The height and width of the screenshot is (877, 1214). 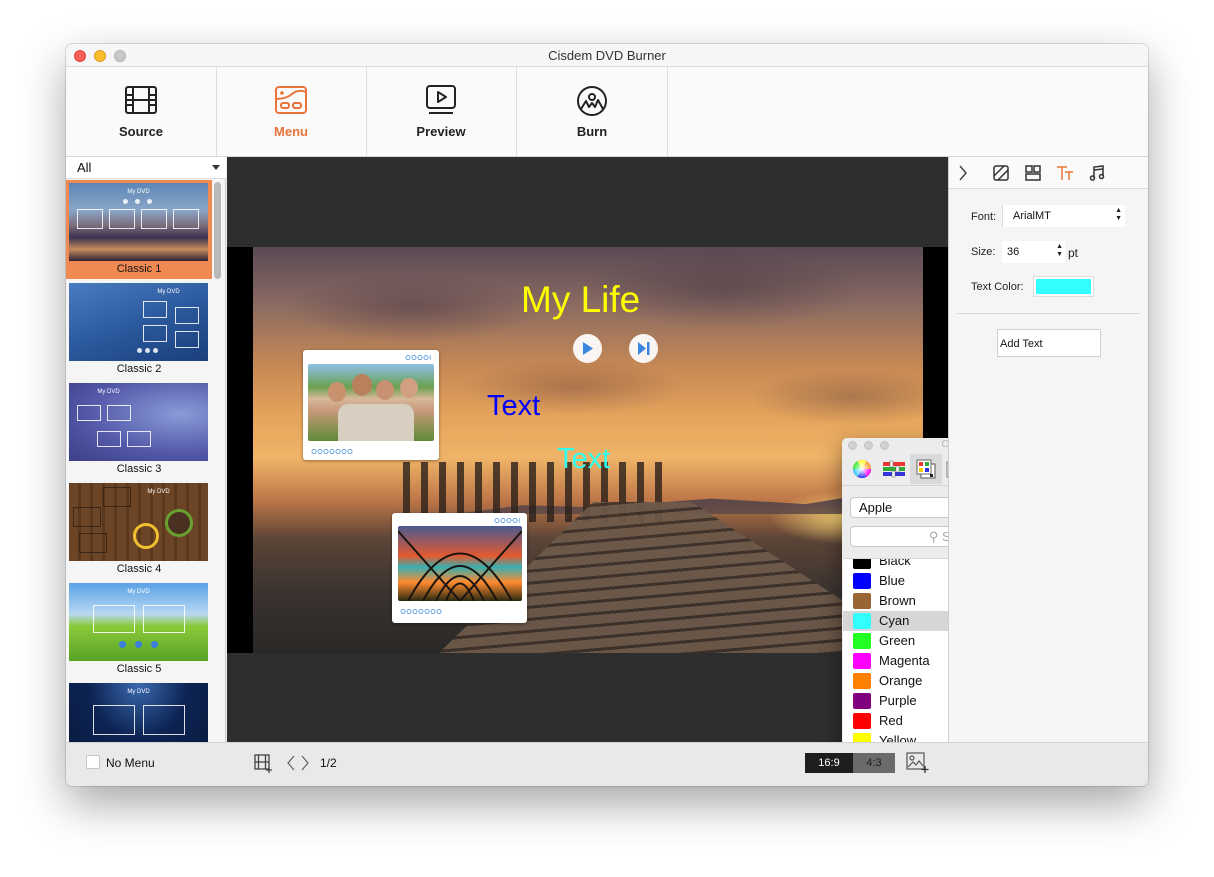 What do you see at coordinates (1065, 173) in the screenshot?
I see `text-format-icon` at bounding box center [1065, 173].